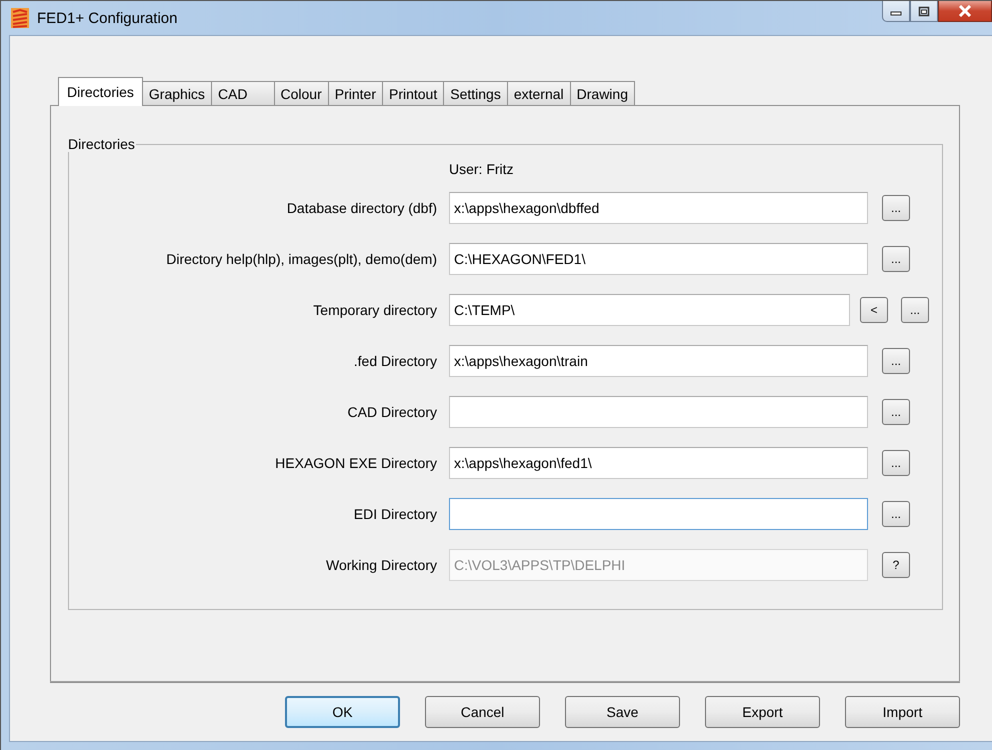 The width and height of the screenshot is (992, 750). What do you see at coordinates (356, 462) in the screenshot?
I see `field-label: HEXAGON EXE Directory` at bounding box center [356, 462].